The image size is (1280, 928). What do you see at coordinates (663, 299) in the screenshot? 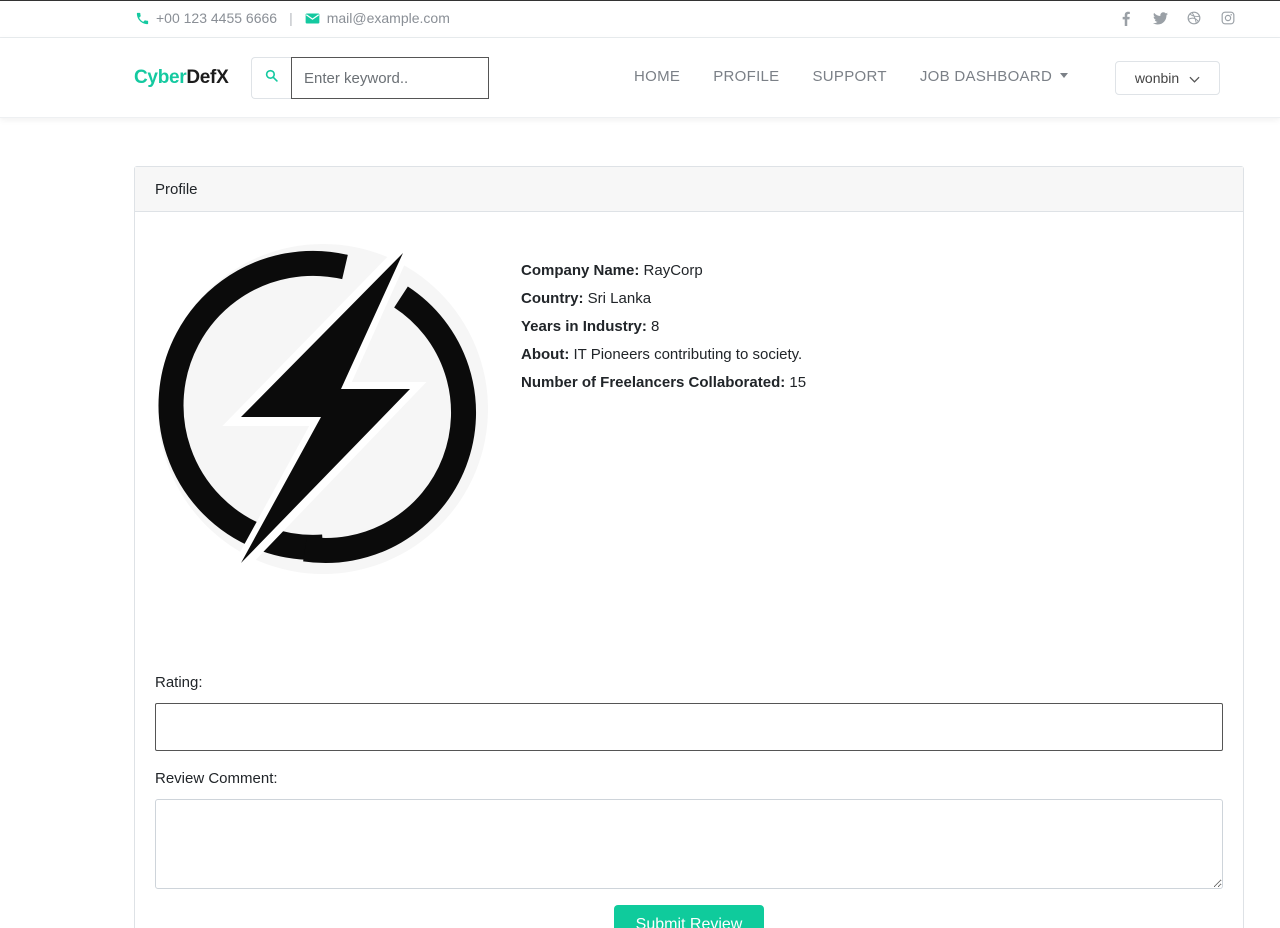
I see `detail-country: Country: Sri Lanka` at bounding box center [663, 299].